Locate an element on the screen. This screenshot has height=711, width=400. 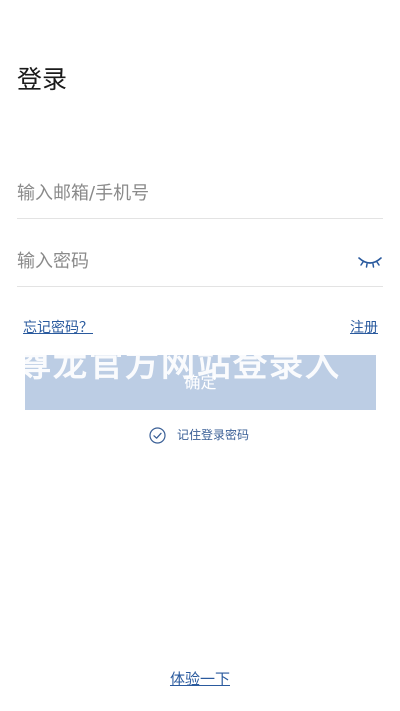
confirm-label: 确定 is located at coordinates (200, 383).